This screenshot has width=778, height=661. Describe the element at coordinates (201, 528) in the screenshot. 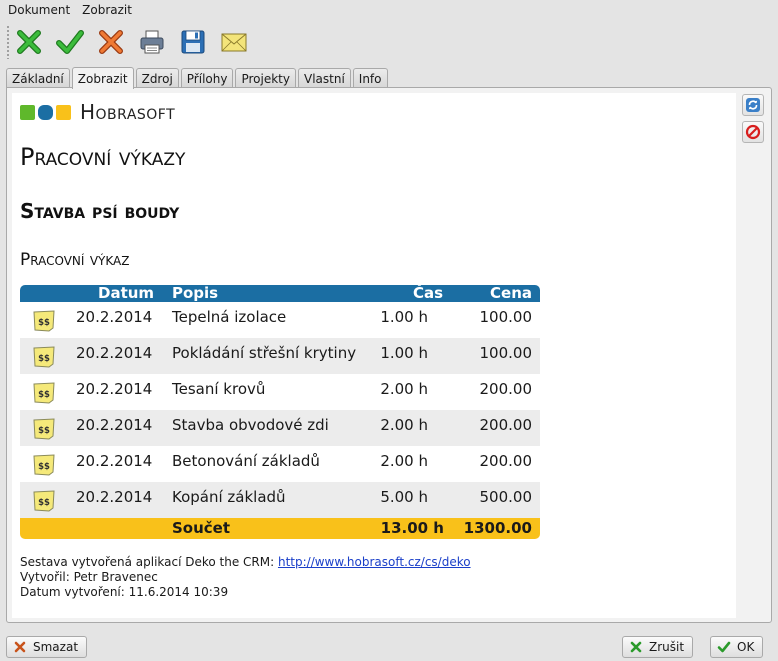

I see `total-label: Součet` at that location.